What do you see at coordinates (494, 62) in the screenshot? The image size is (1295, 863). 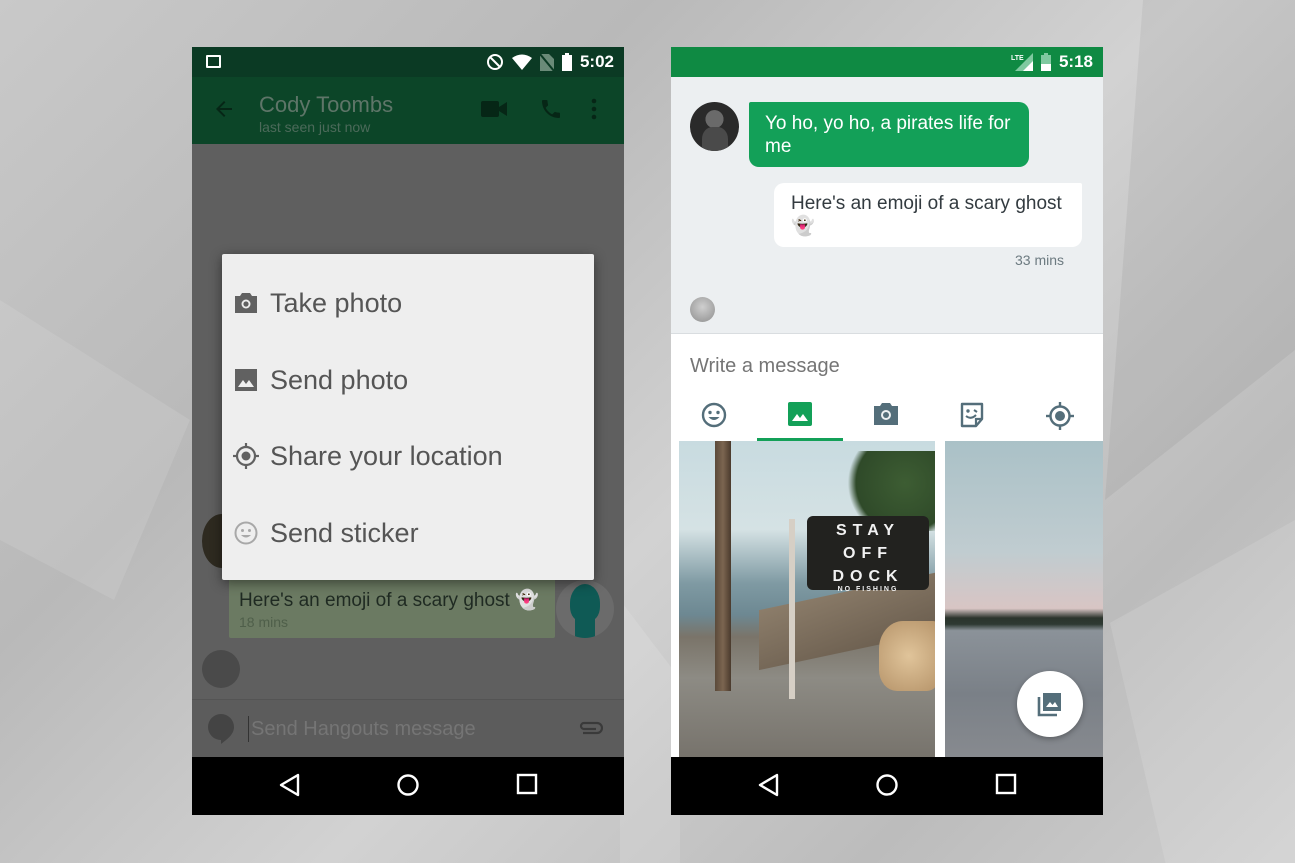 I see `do-not-disturb-icon` at bounding box center [494, 62].